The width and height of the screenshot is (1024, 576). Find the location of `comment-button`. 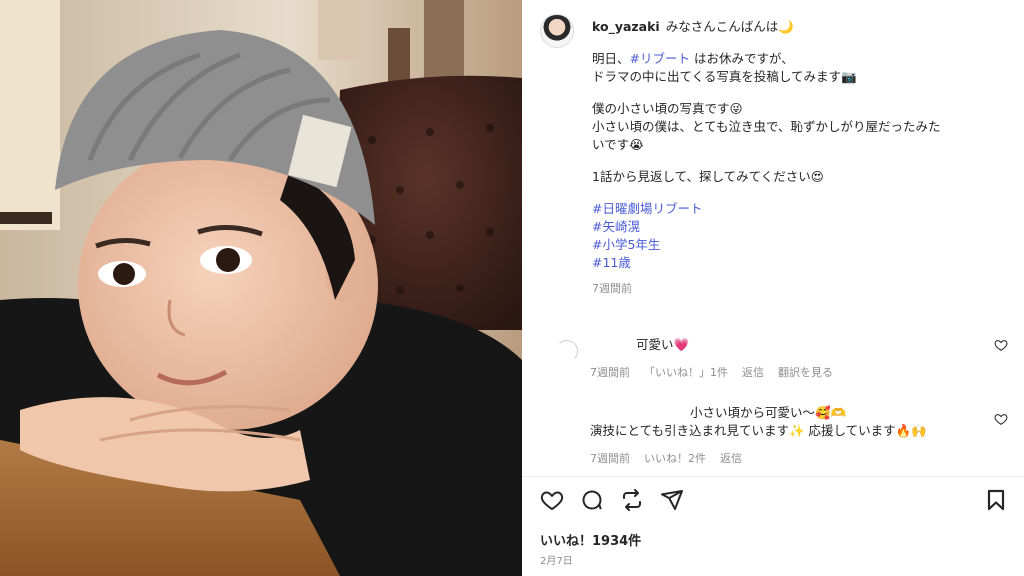

comment-button is located at coordinates (592, 500).